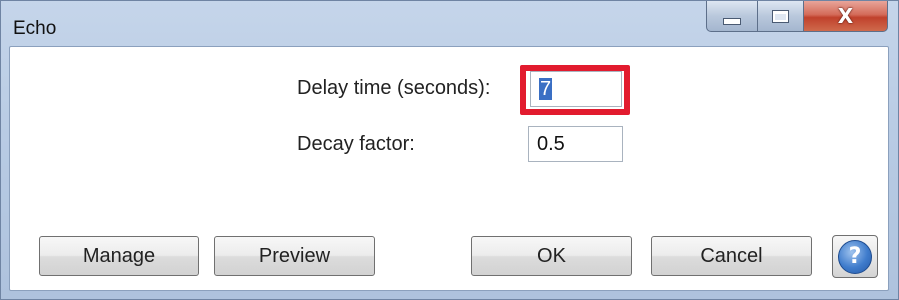 This screenshot has width=899, height=300. Describe the element at coordinates (356, 144) in the screenshot. I see `decay-factor-label: Decay factor:` at that location.